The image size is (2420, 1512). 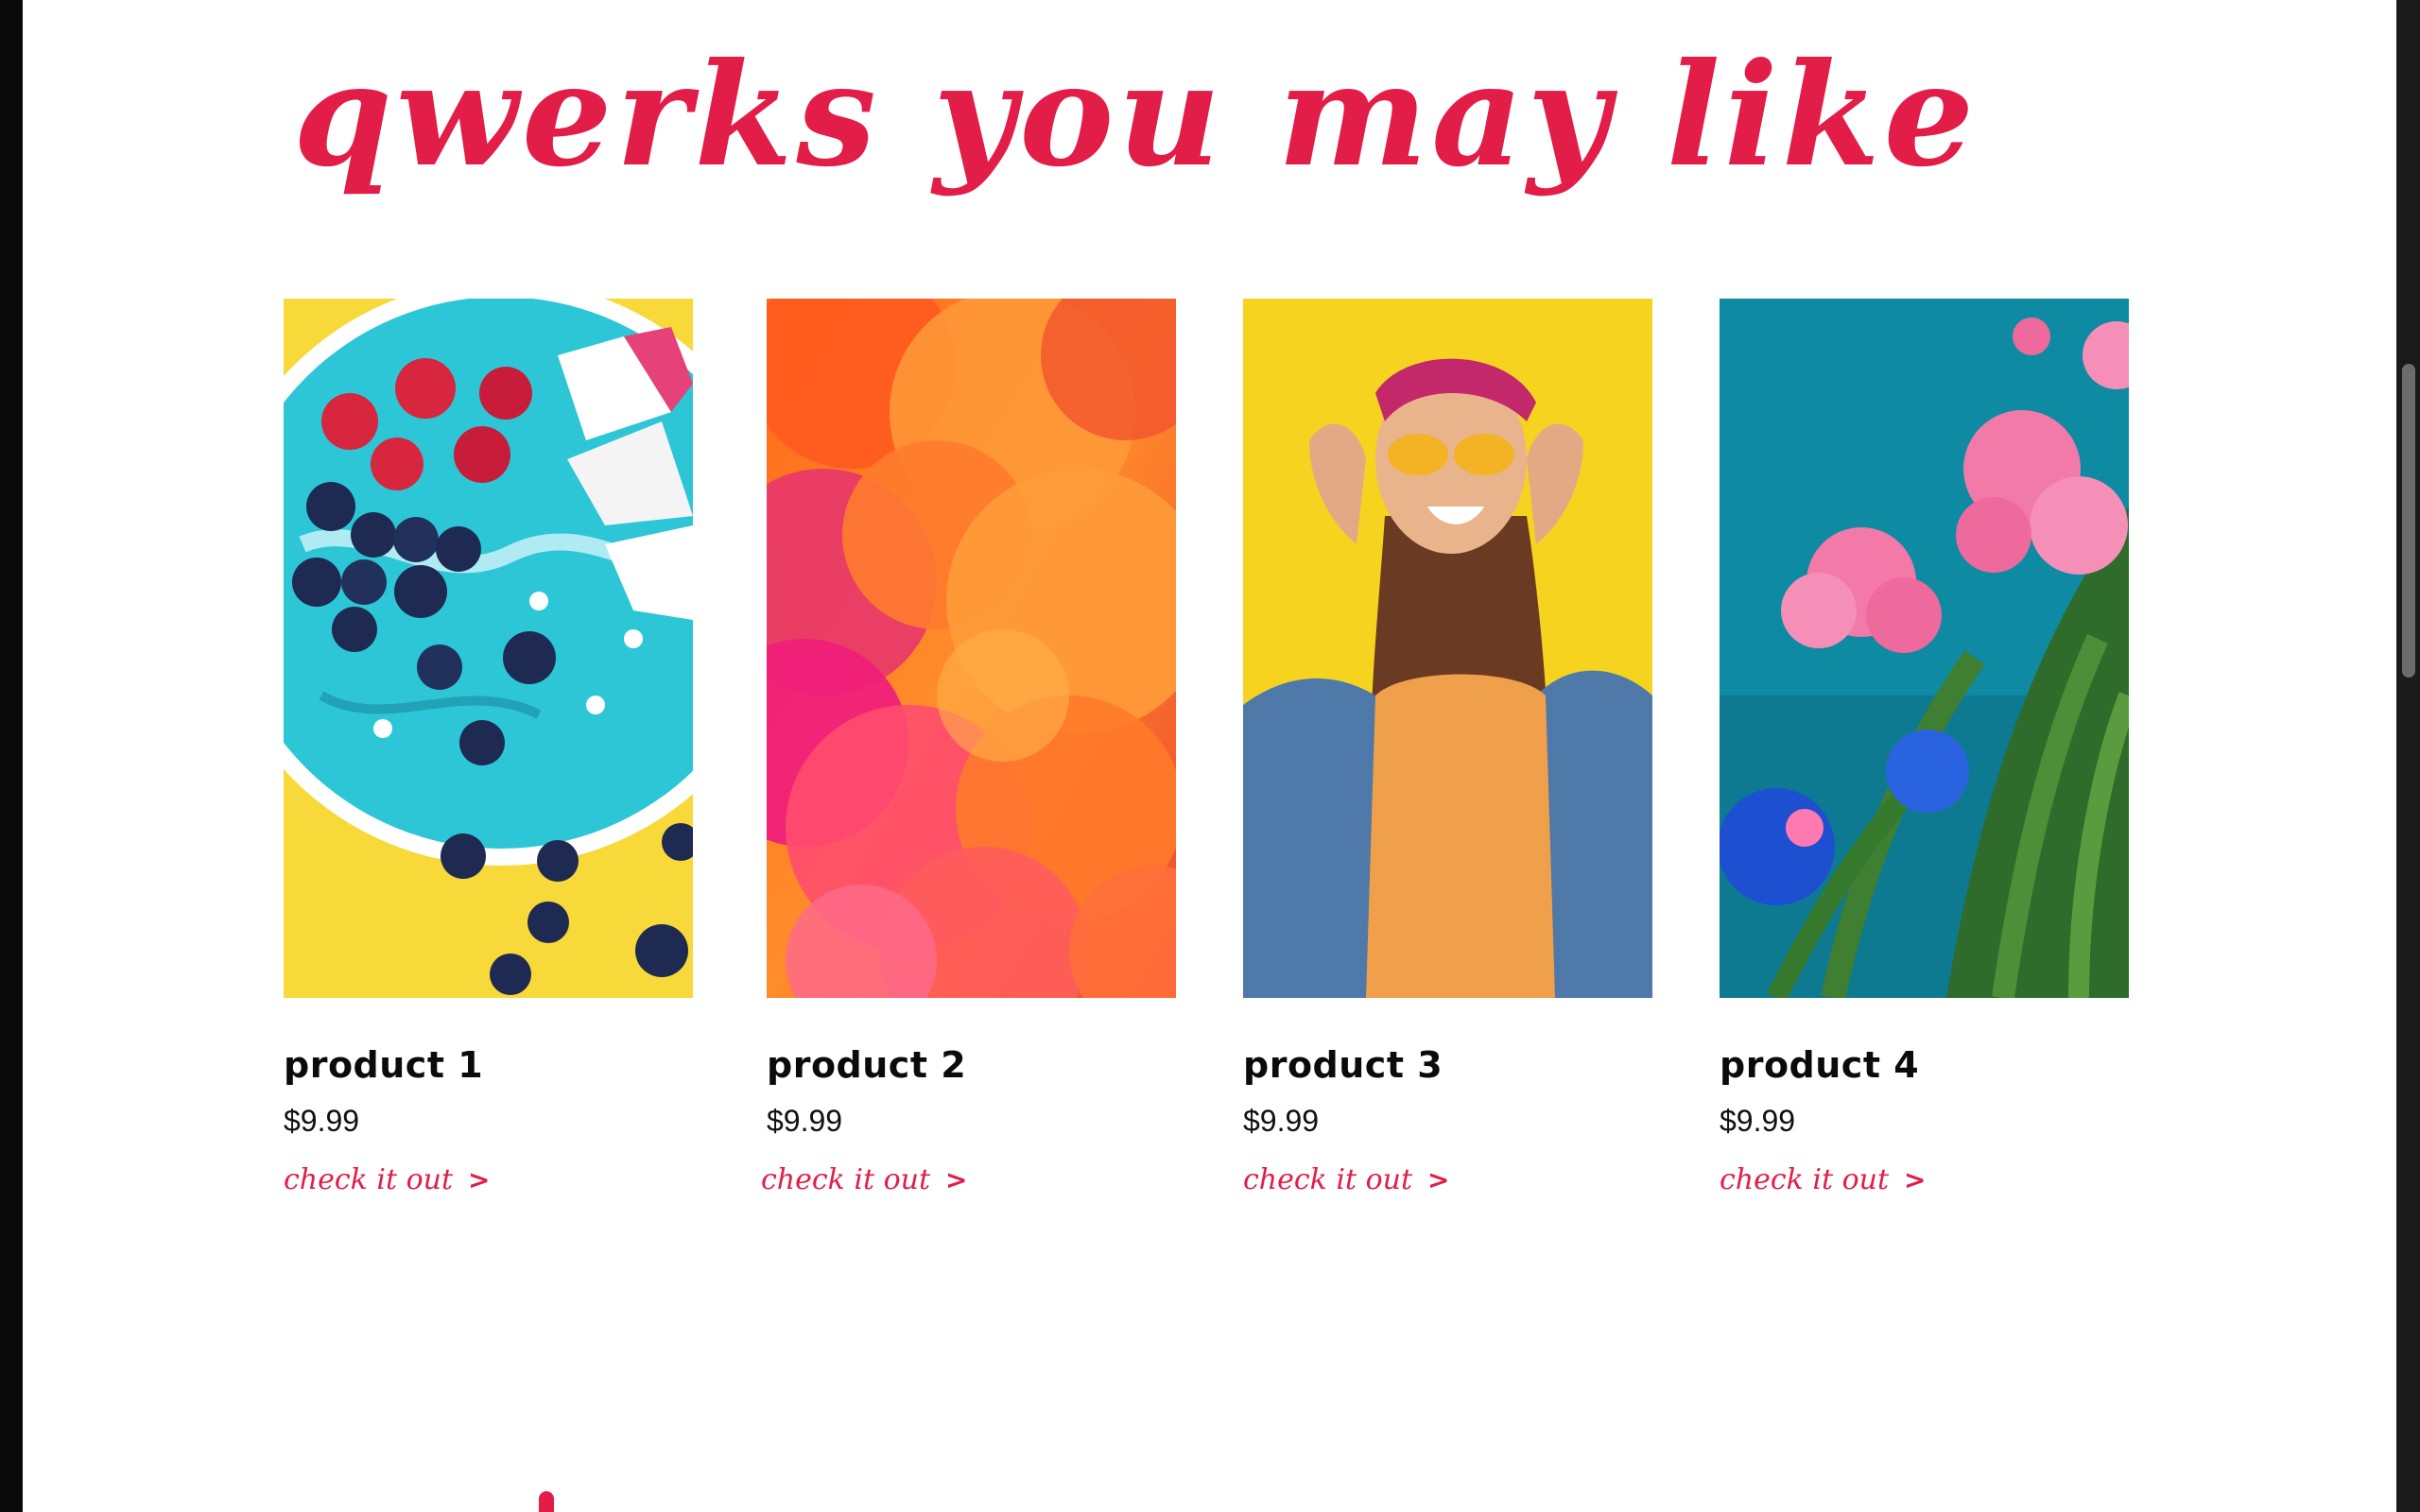 I want to click on product-card-2: product 2 $9.99 check it out >, so click(x=969, y=748).